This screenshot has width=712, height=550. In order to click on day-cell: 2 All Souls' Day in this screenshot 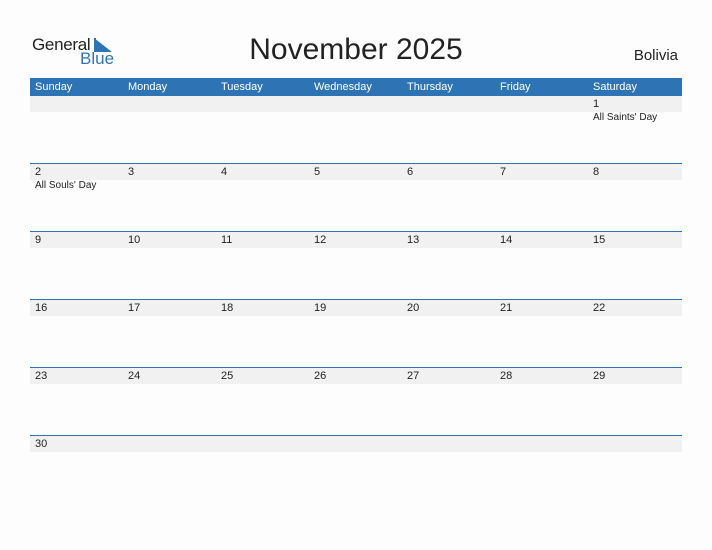, I will do `click(76, 178)`.